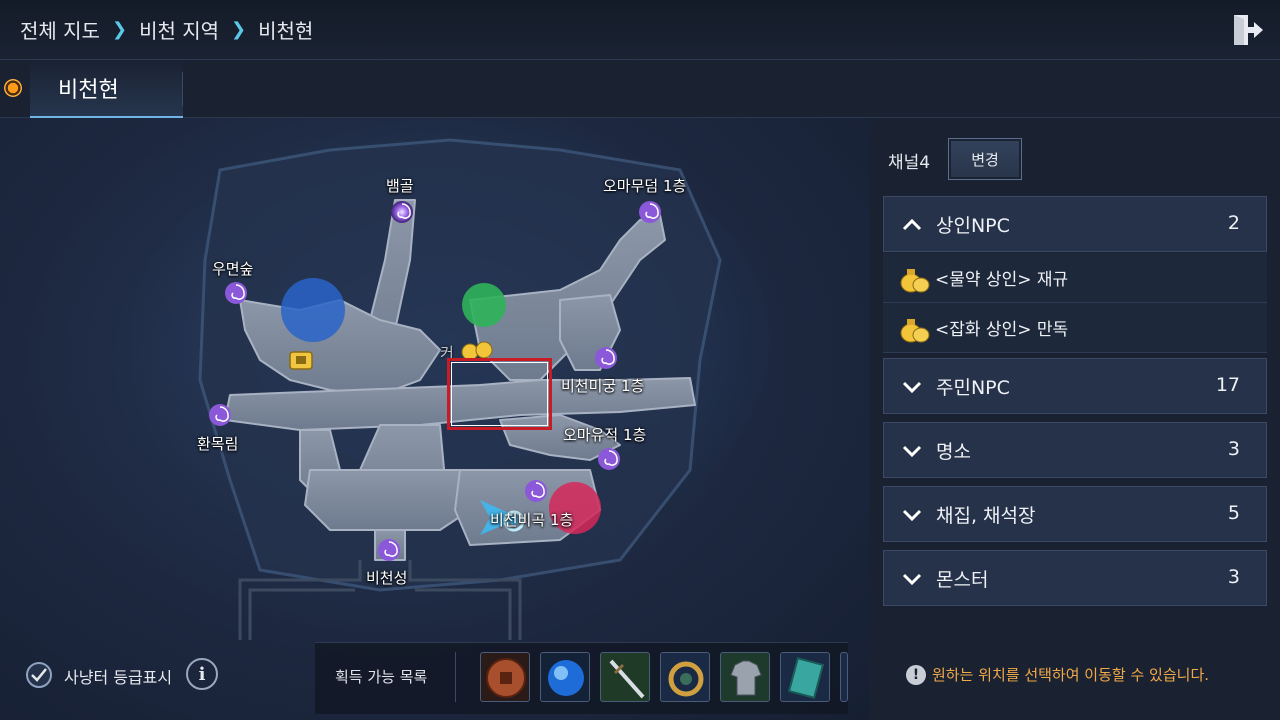 The width and height of the screenshot is (1280, 720). Describe the element at coordinates (625, 677) in the screenshot. I see `sword-icon` at that location.